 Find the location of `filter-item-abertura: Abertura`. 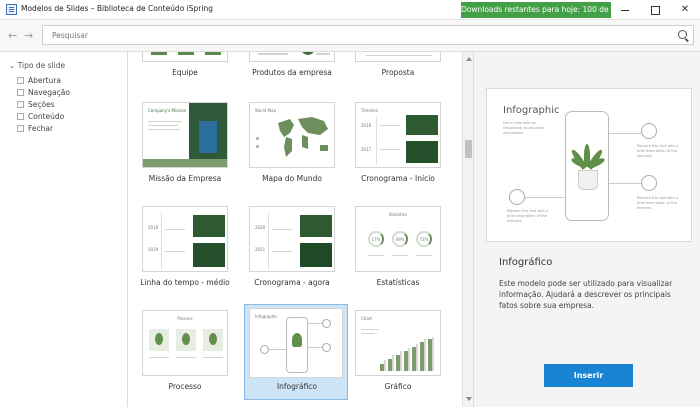

filter-item-abertura: Abertura is located at coordinates (39, 81).